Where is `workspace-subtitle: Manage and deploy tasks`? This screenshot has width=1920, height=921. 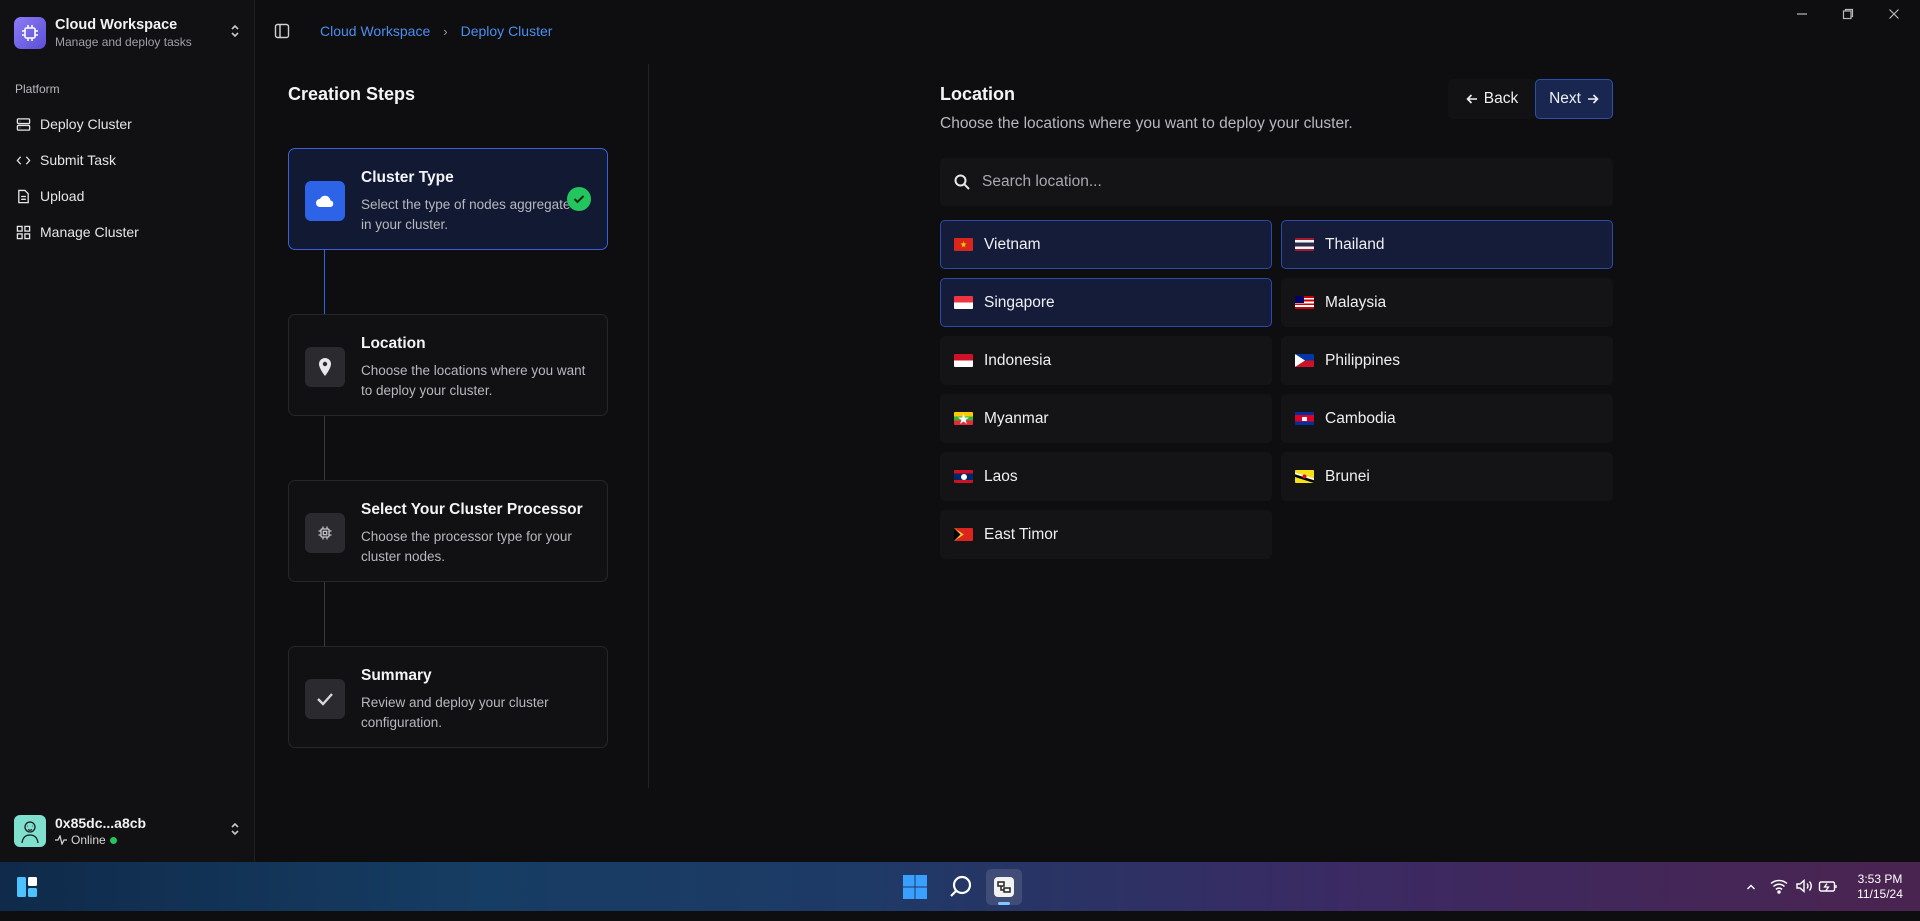
workspace-subtitle: Manage and deploy tasks is located at coordinates (123, 42).